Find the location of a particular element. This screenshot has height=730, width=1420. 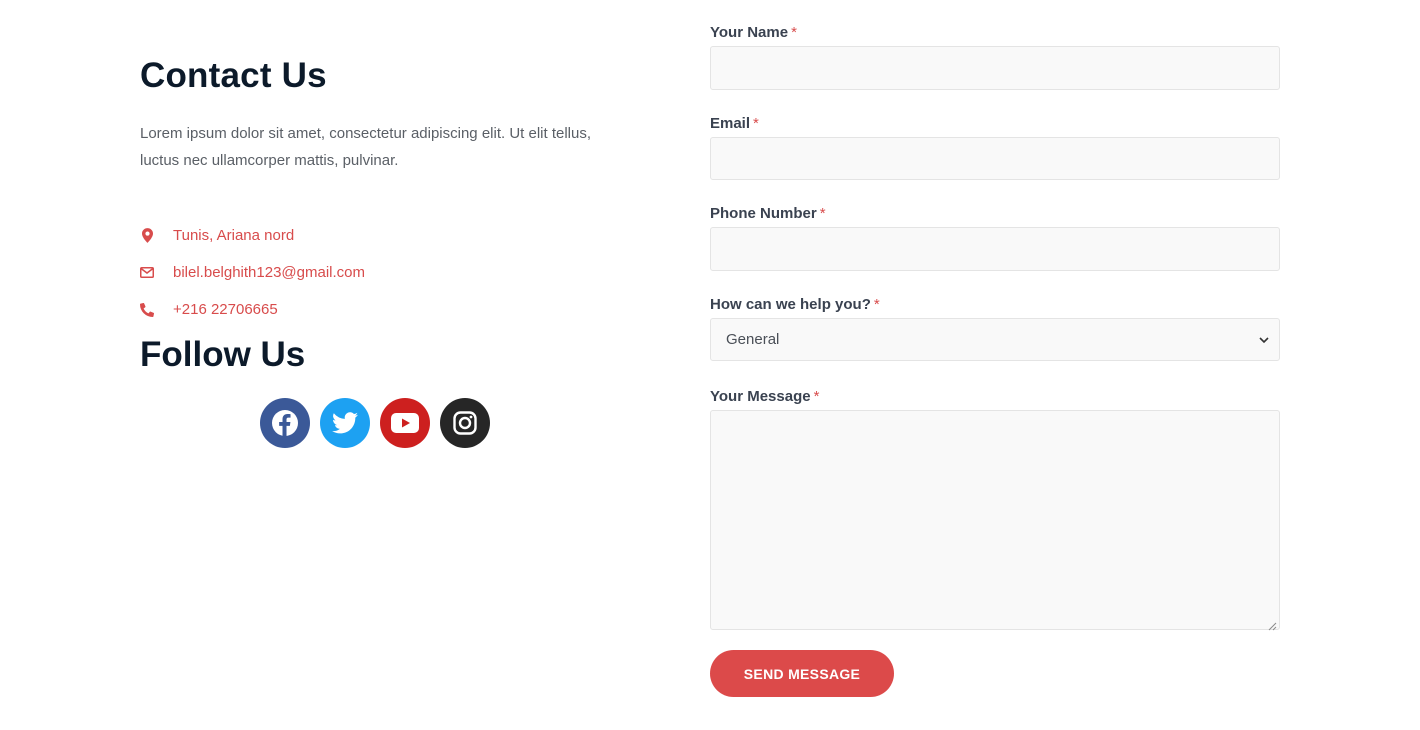

contact-phone-item: +216 22706665 is located at coordinates (252, 309).